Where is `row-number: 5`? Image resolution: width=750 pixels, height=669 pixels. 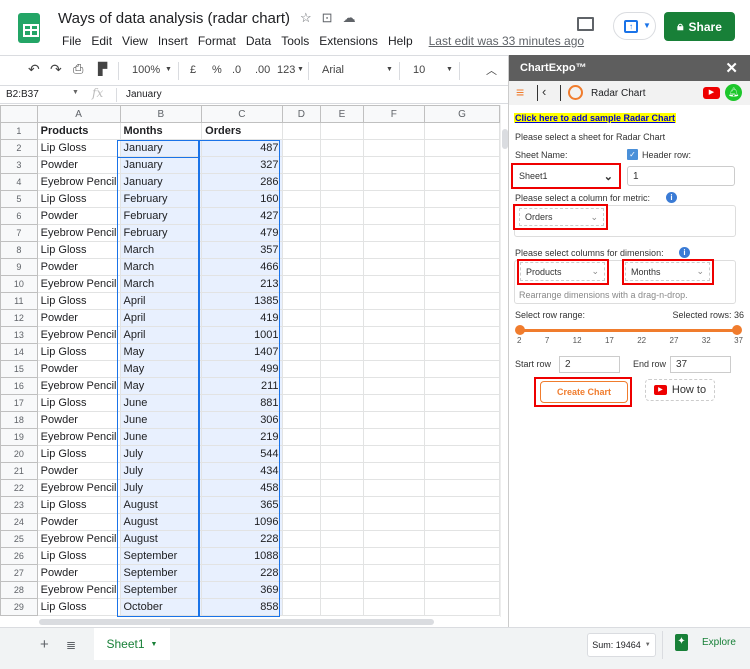 row-number: 5 is located at coordinates (19, 199).